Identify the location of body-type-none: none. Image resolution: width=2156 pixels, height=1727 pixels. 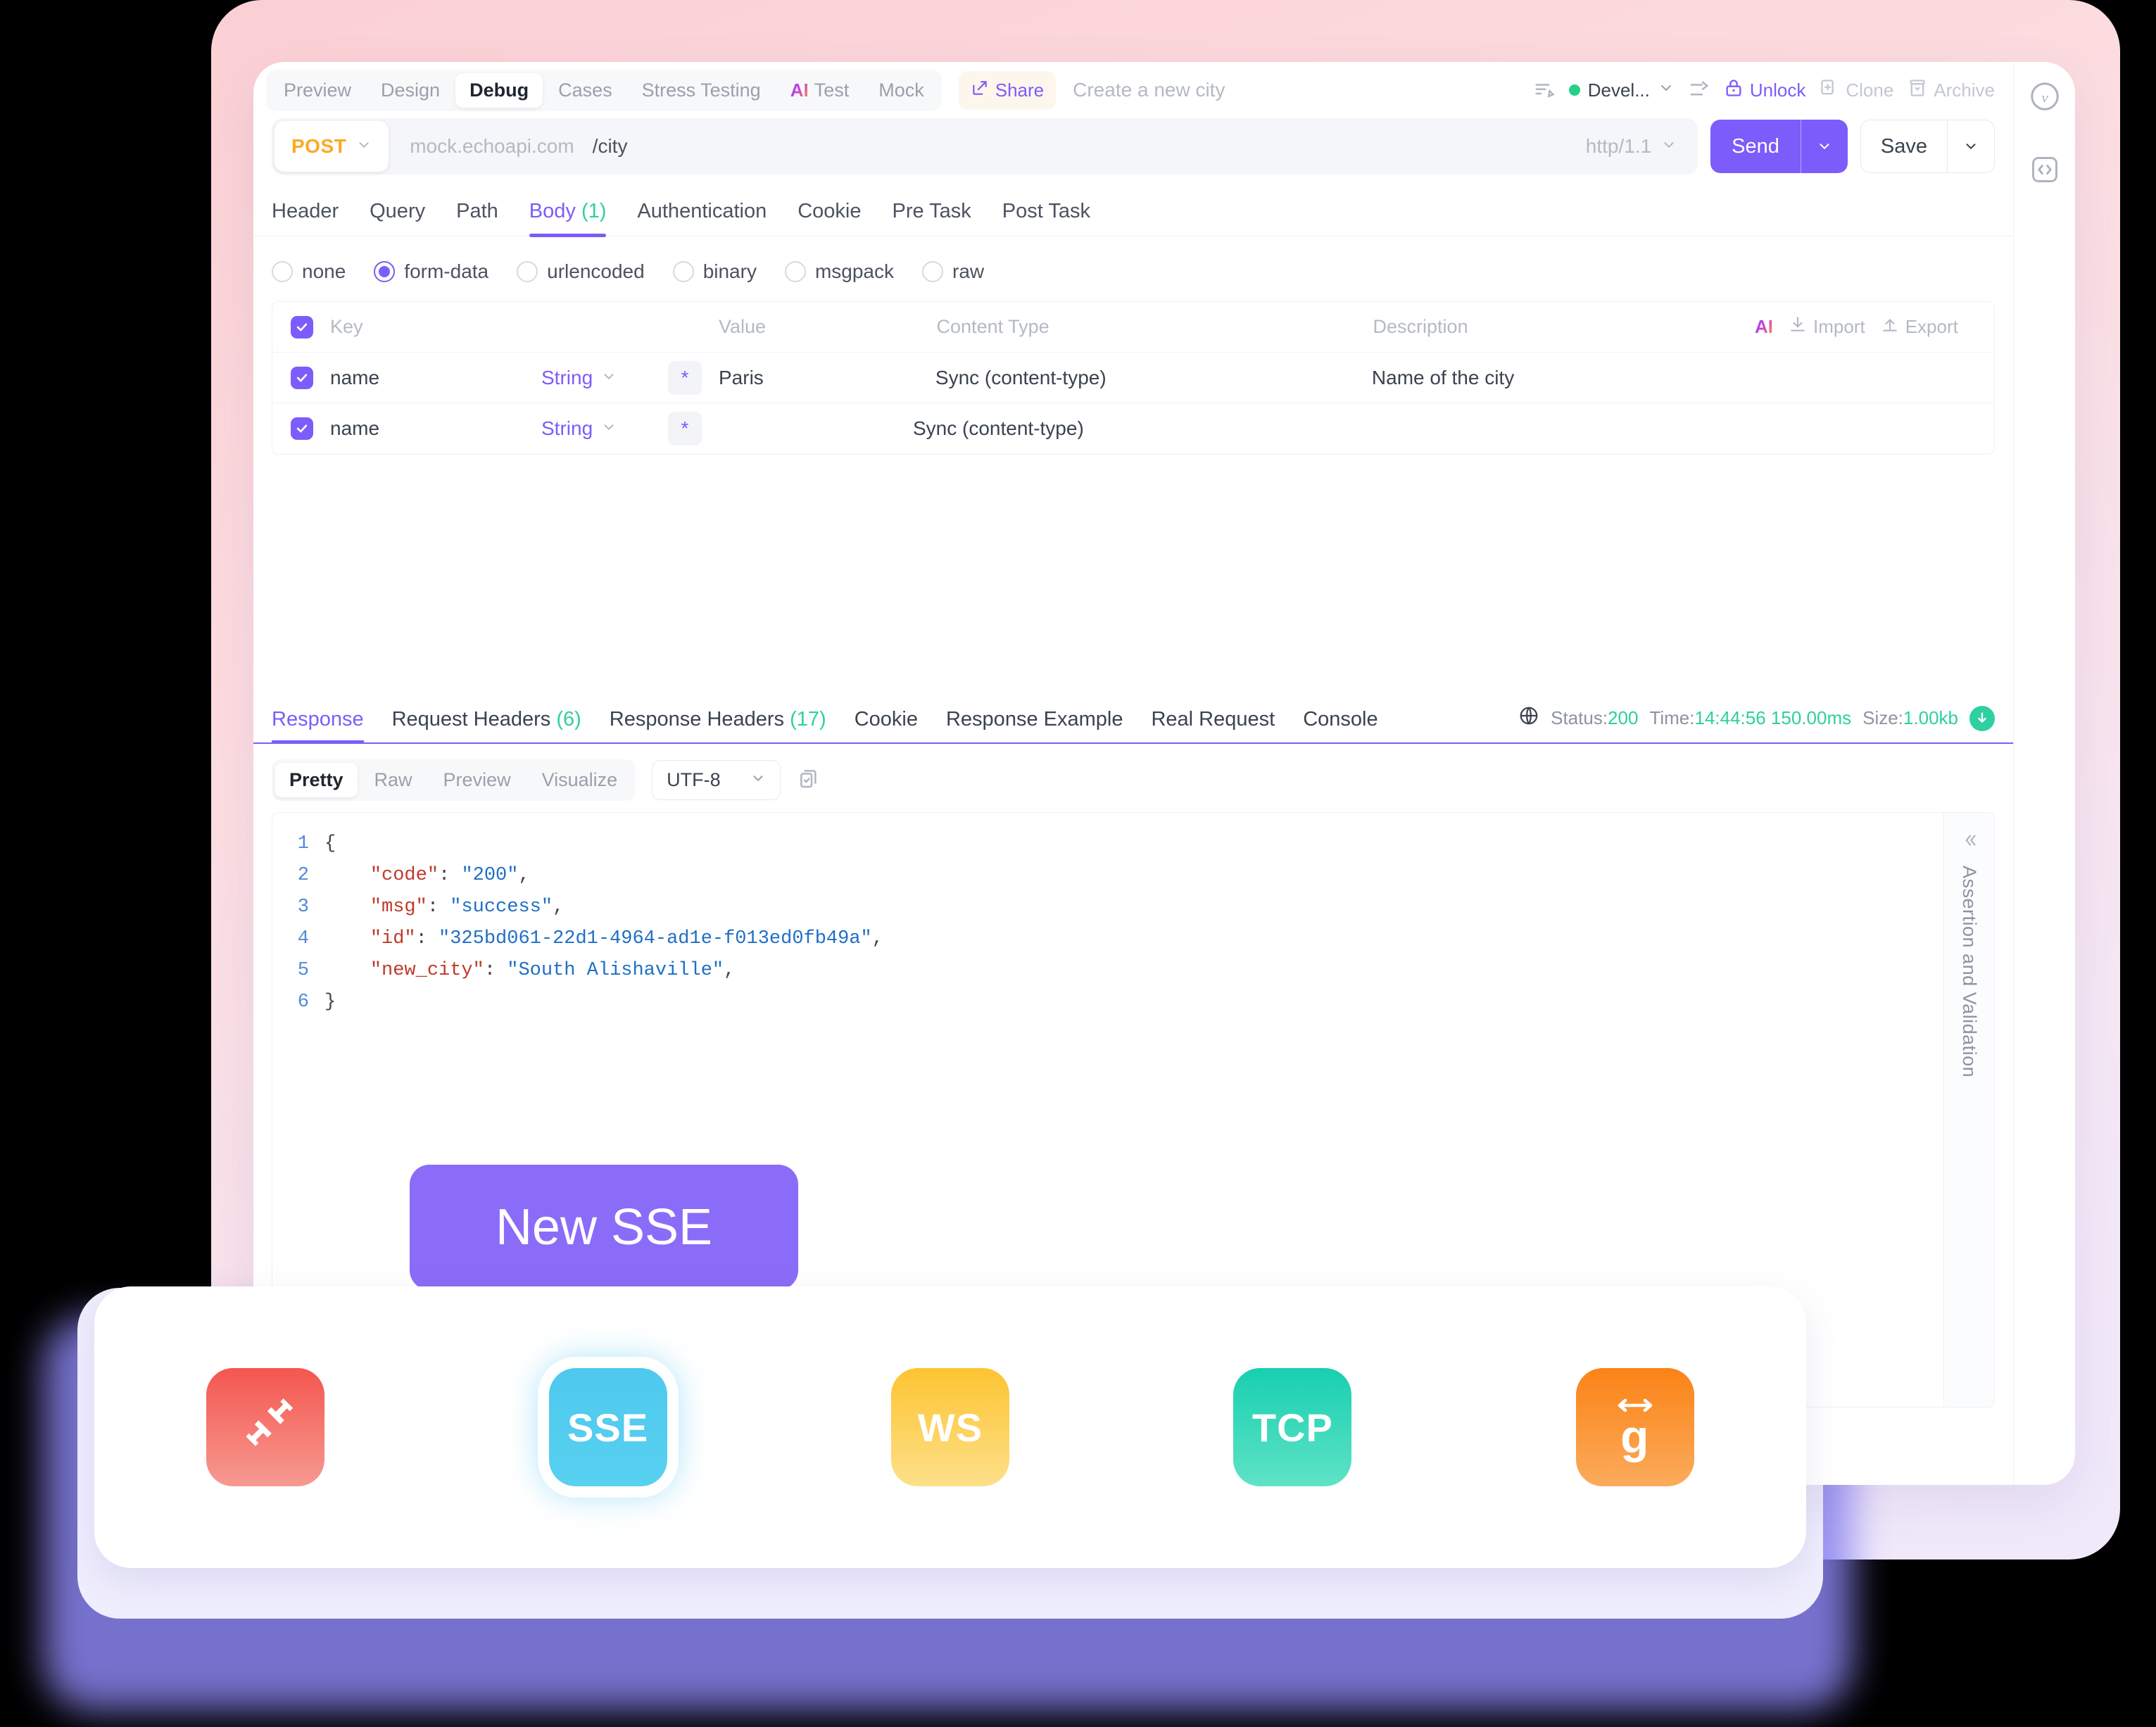
(309, 272).